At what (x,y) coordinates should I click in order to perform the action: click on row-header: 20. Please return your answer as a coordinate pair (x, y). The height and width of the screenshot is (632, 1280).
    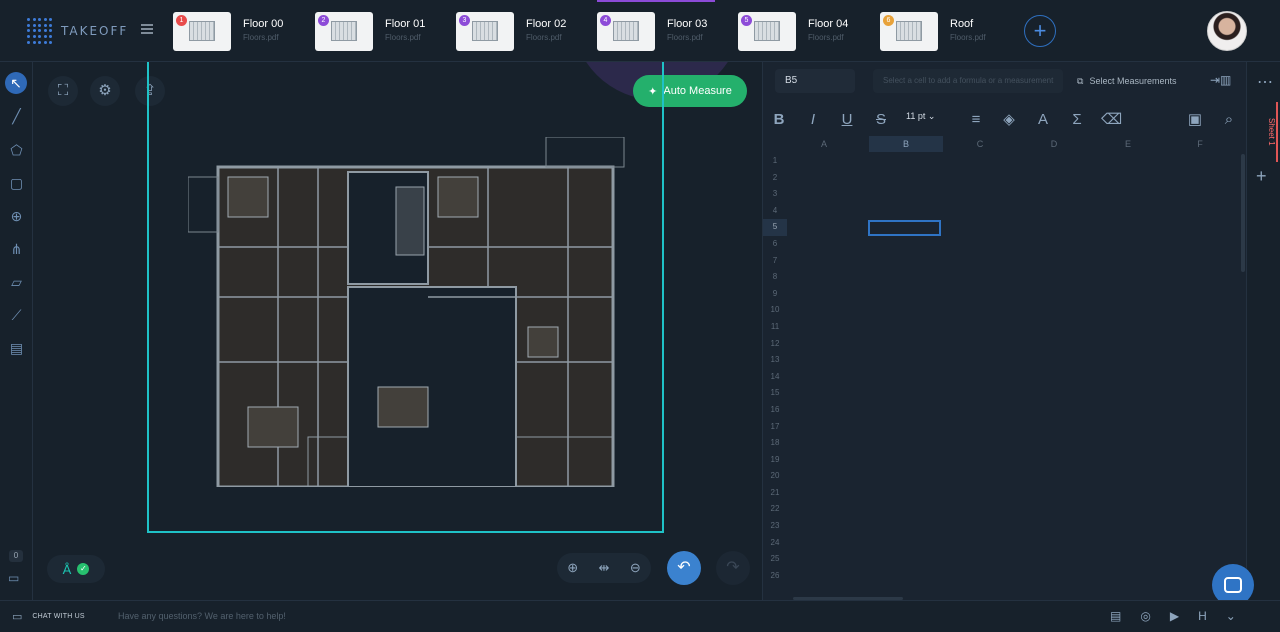
    Looking at the image, I should click on (775, 476).